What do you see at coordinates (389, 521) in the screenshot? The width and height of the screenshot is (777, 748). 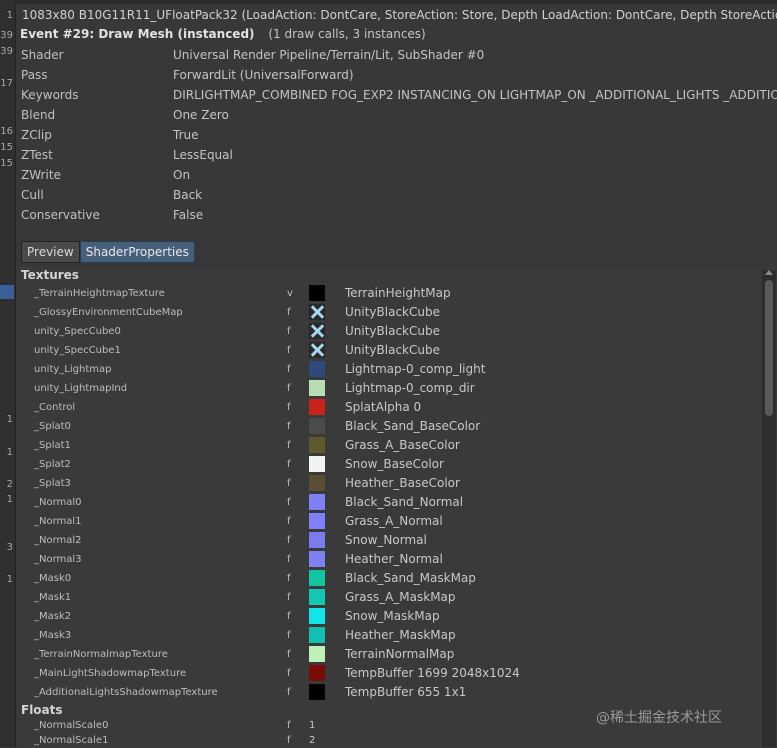 I see `texture-row: _Normal1 f Grass_A_Normal` at bounding box center [389, 521].